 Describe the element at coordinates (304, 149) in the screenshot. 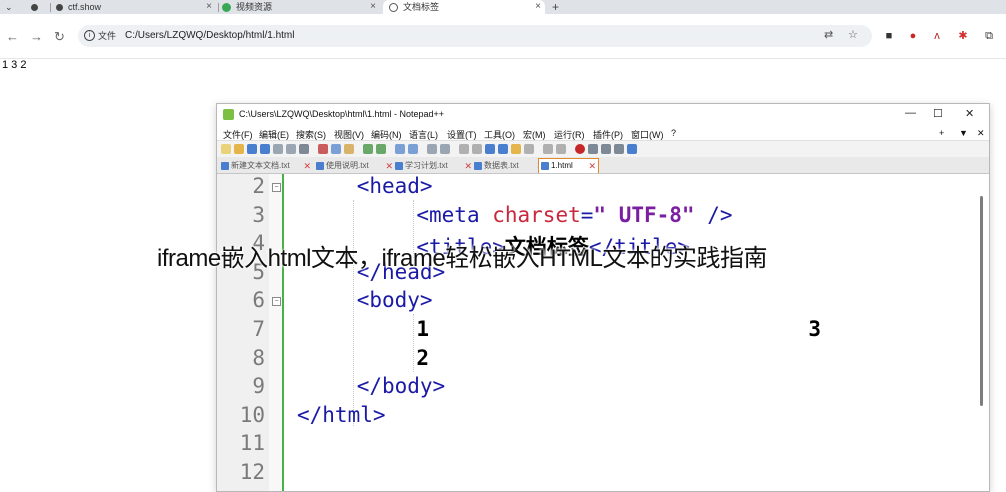

I see `print-icon` at that location.